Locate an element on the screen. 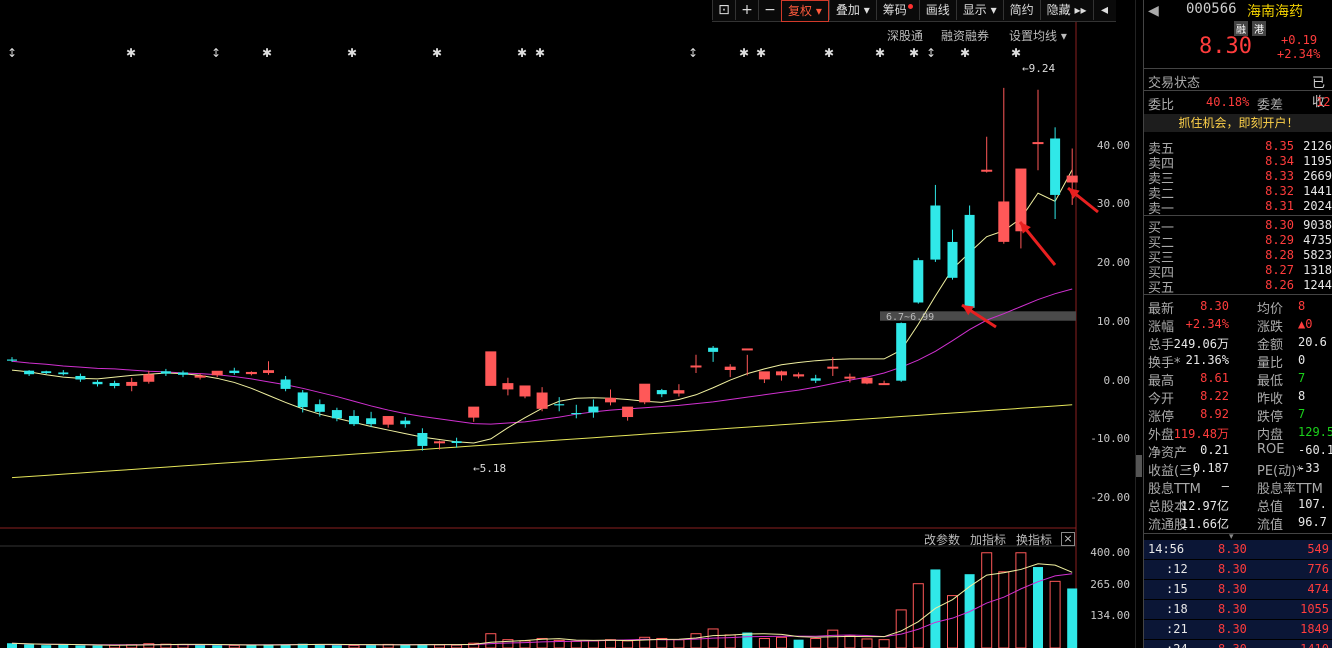 Image resolution: width=1332 pixels, height=648 pixels. back-arrow-icon: ◀ is located at coordinates (1153, 11).